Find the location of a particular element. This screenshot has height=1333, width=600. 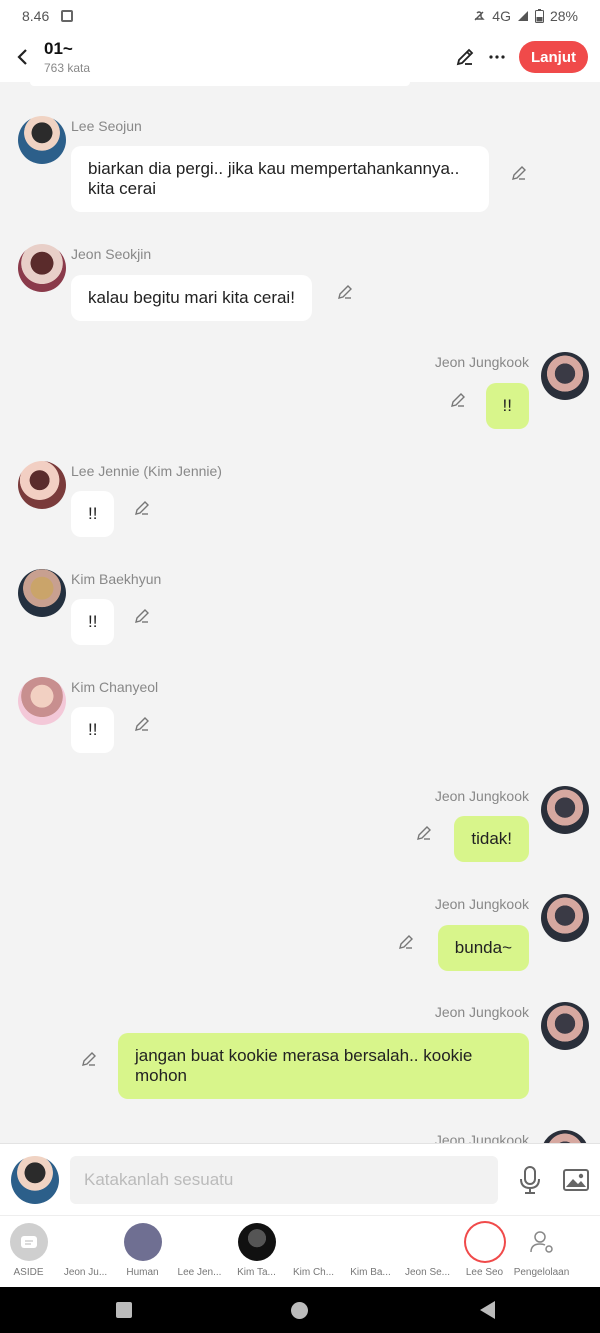

battery-level: 28% is located at coordinates (563, 16).